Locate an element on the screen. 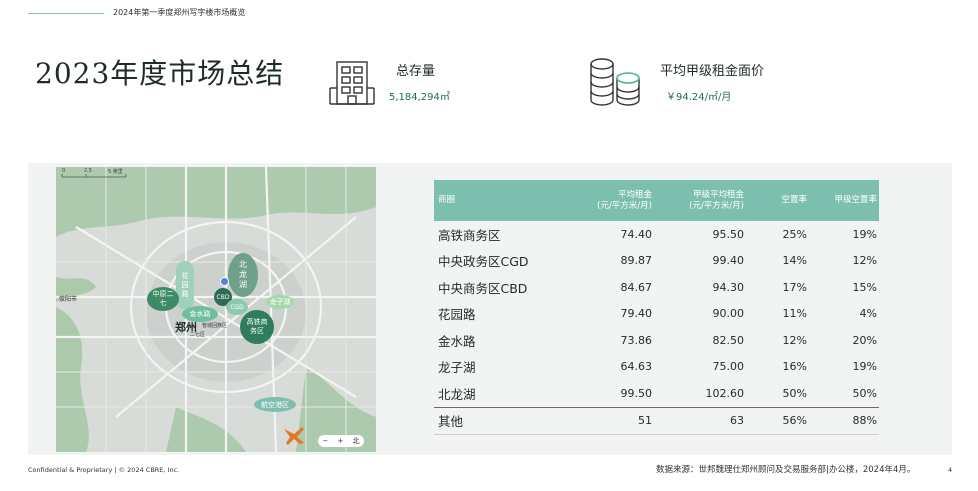  compass-icon: 北 is located at coordinates (355, 441).